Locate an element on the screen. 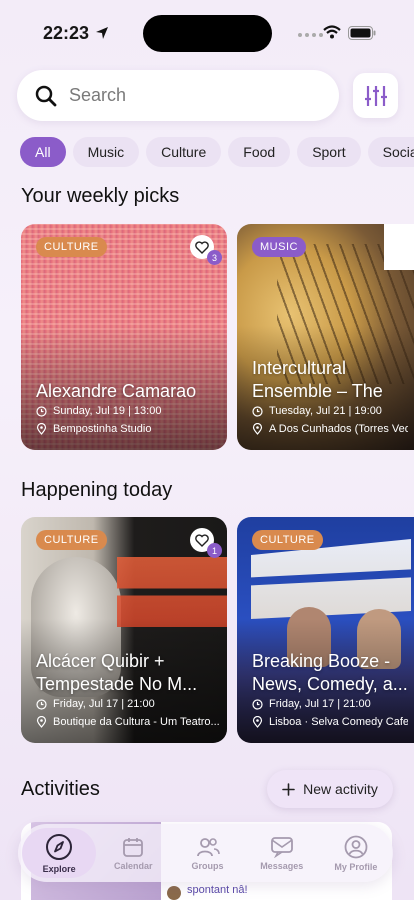 The height and width of the screenshot is (900, 414). category-chips: All Music Culture Food Sport Social is located at coordinates (217, 152).